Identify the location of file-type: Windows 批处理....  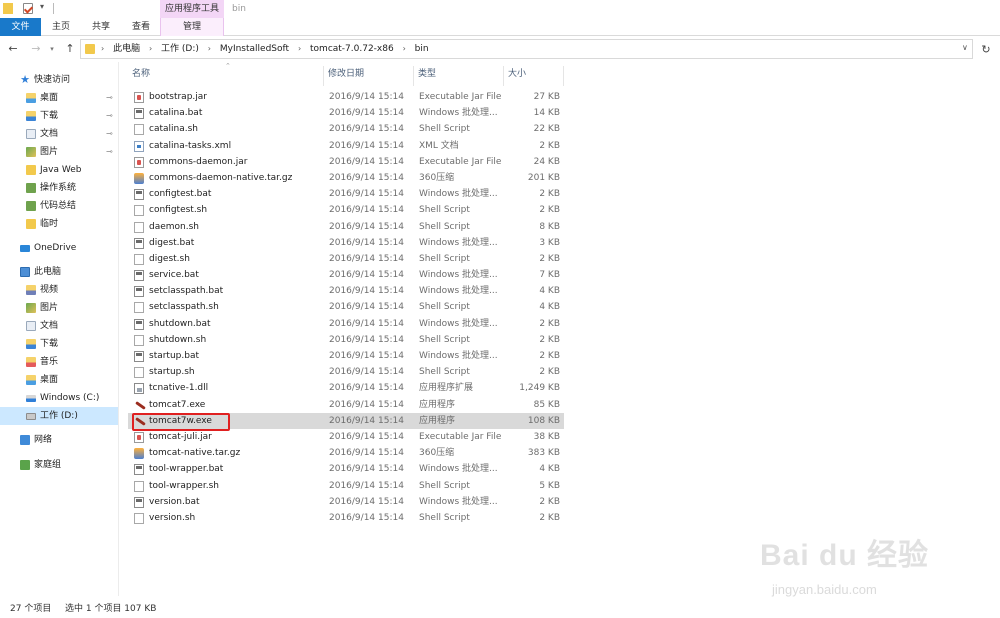
(458, 275).